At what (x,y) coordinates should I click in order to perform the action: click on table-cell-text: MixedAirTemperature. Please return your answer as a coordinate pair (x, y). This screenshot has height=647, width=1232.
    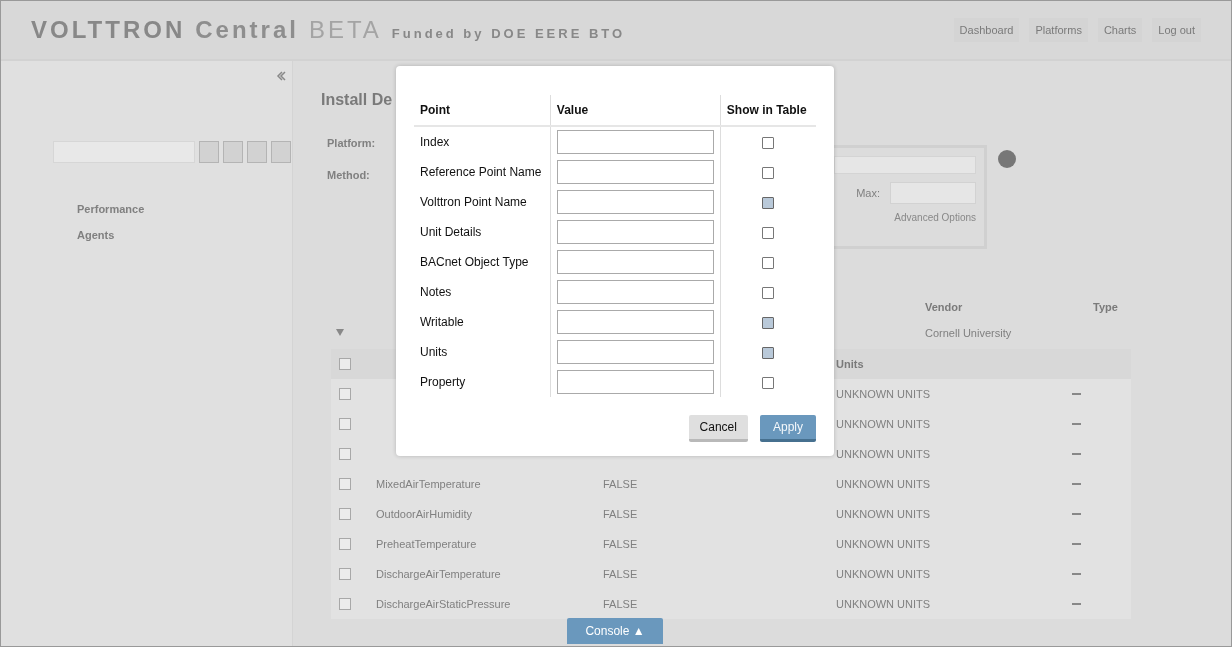
    Looking at the image, I should click on (429, 484).